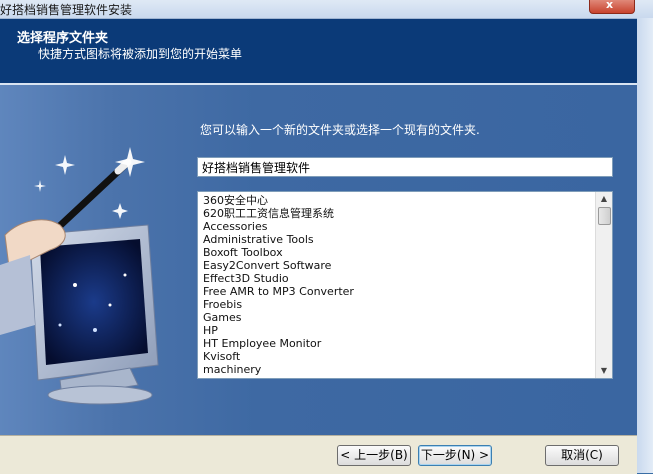  What do you see at coordinates (374, 455) in the screenshot?
I see `back-button: < 上一步(B)` at bounding box center [374, 455].